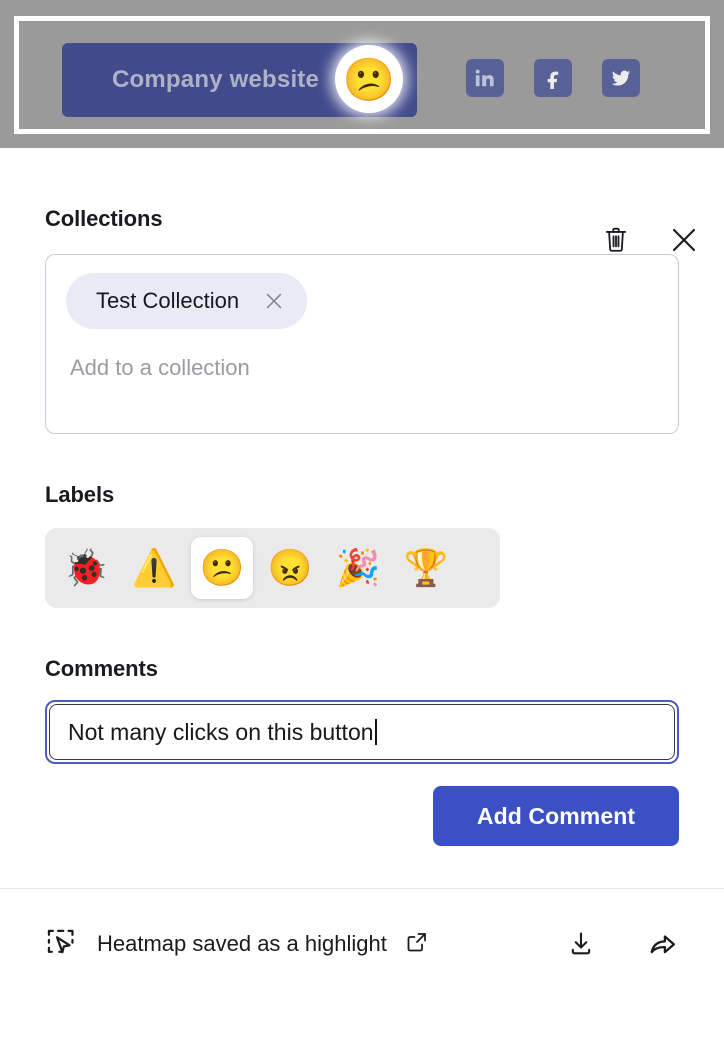 This screenshot has height=1052, width=724. I want to click on external-link-icon, so click(417, 944).